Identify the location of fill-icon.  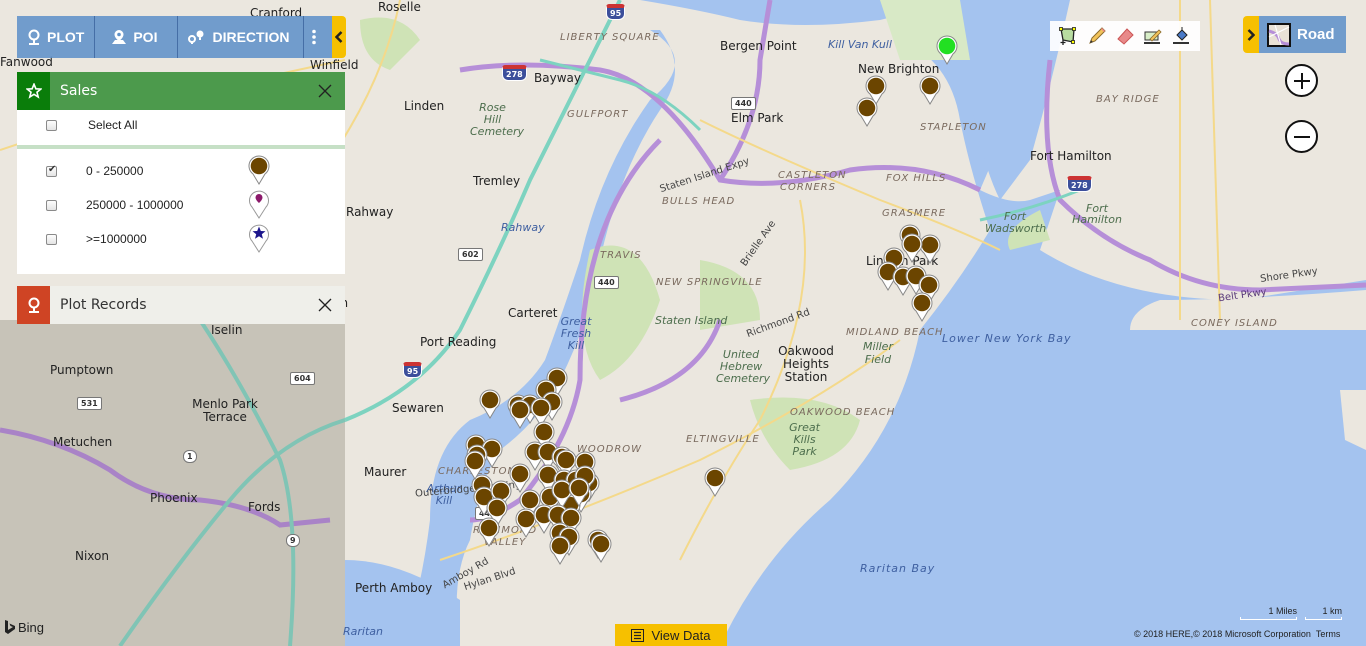
(1182, 36).